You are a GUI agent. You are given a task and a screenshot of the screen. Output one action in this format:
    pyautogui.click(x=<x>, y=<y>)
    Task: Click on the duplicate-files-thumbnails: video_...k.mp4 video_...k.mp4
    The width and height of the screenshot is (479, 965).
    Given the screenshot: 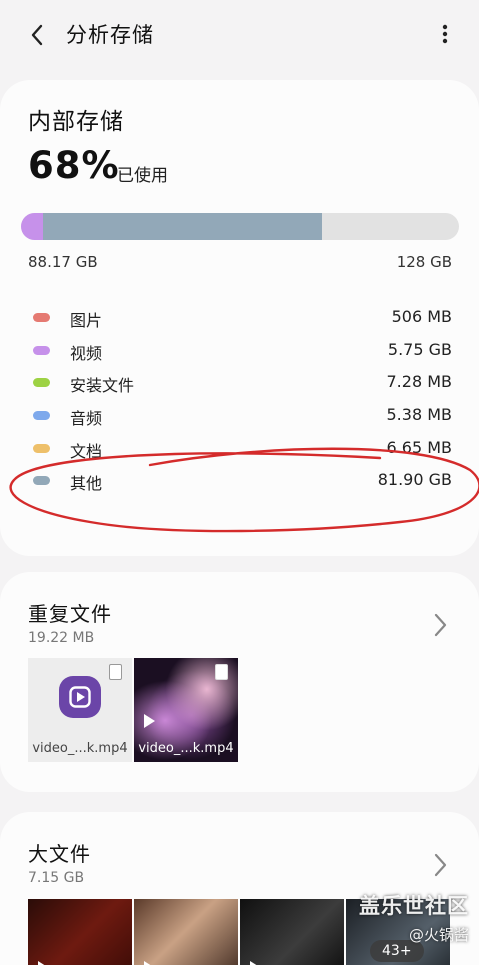 What is the action you would take?
    pyautogui.click(x=133, y=710)
    